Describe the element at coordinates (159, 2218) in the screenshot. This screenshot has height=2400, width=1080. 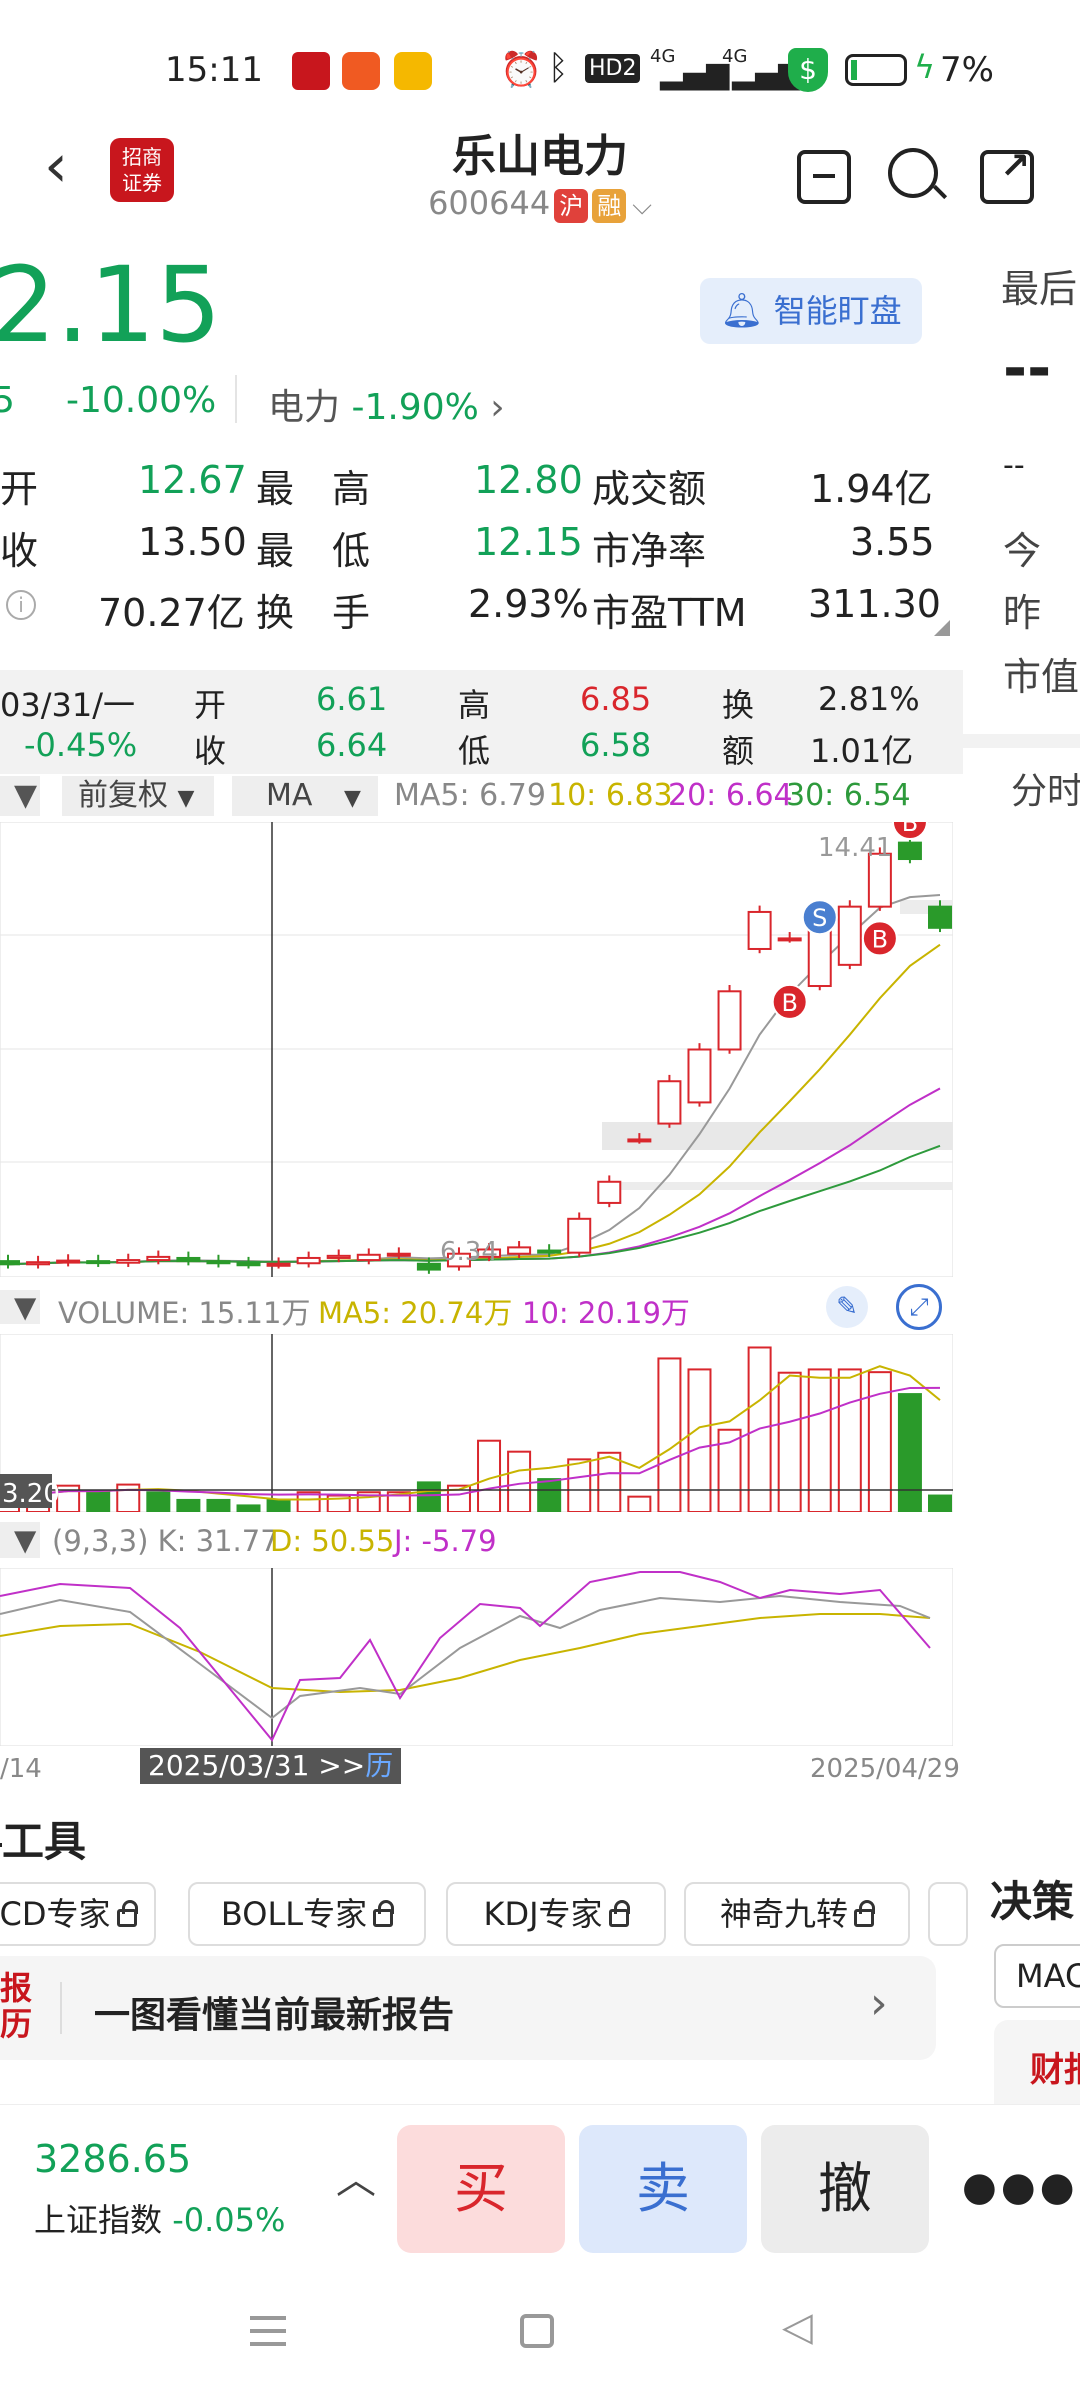
I see `index-row: 上证指数 -0.05%` at that location.